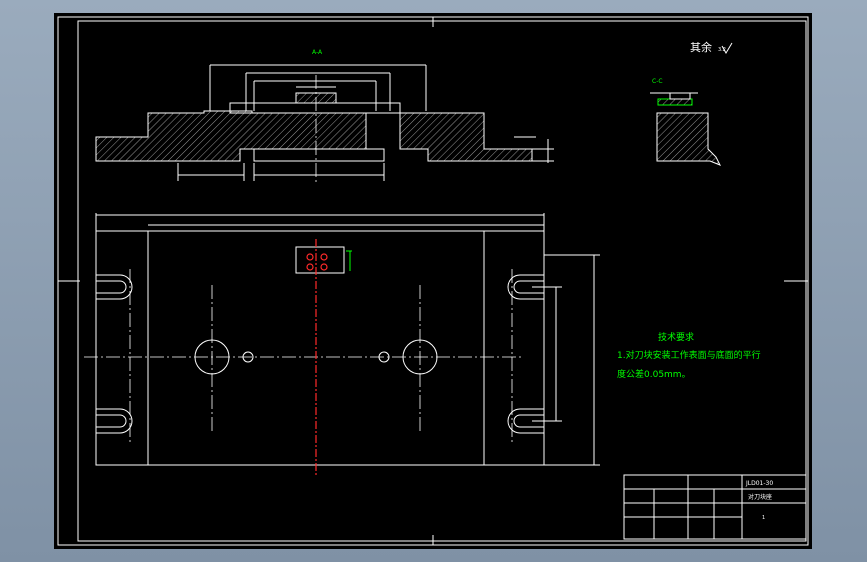  I want to click on setting-block, so click(320, 260).